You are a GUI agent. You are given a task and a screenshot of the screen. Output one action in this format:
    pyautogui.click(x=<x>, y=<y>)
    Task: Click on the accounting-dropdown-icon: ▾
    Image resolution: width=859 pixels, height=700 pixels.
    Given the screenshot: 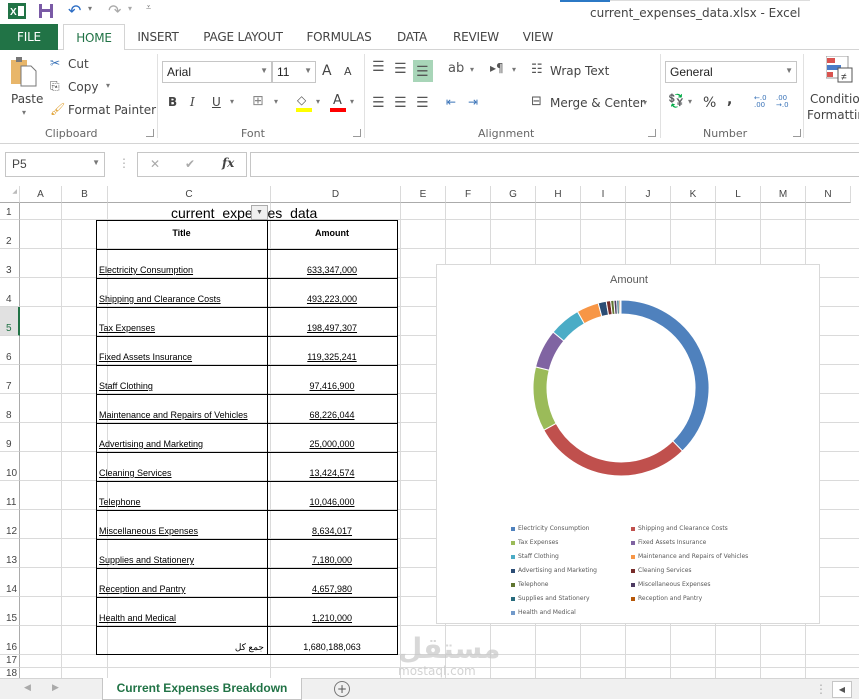 What is the action you would take?
    pyautogui.click(x=690, y=101)
    